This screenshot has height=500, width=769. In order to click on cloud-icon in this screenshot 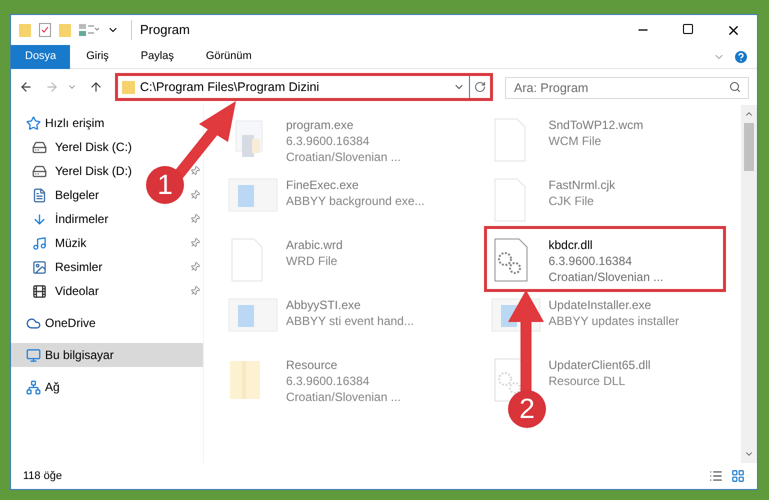, I will do `click(33, 323)`.